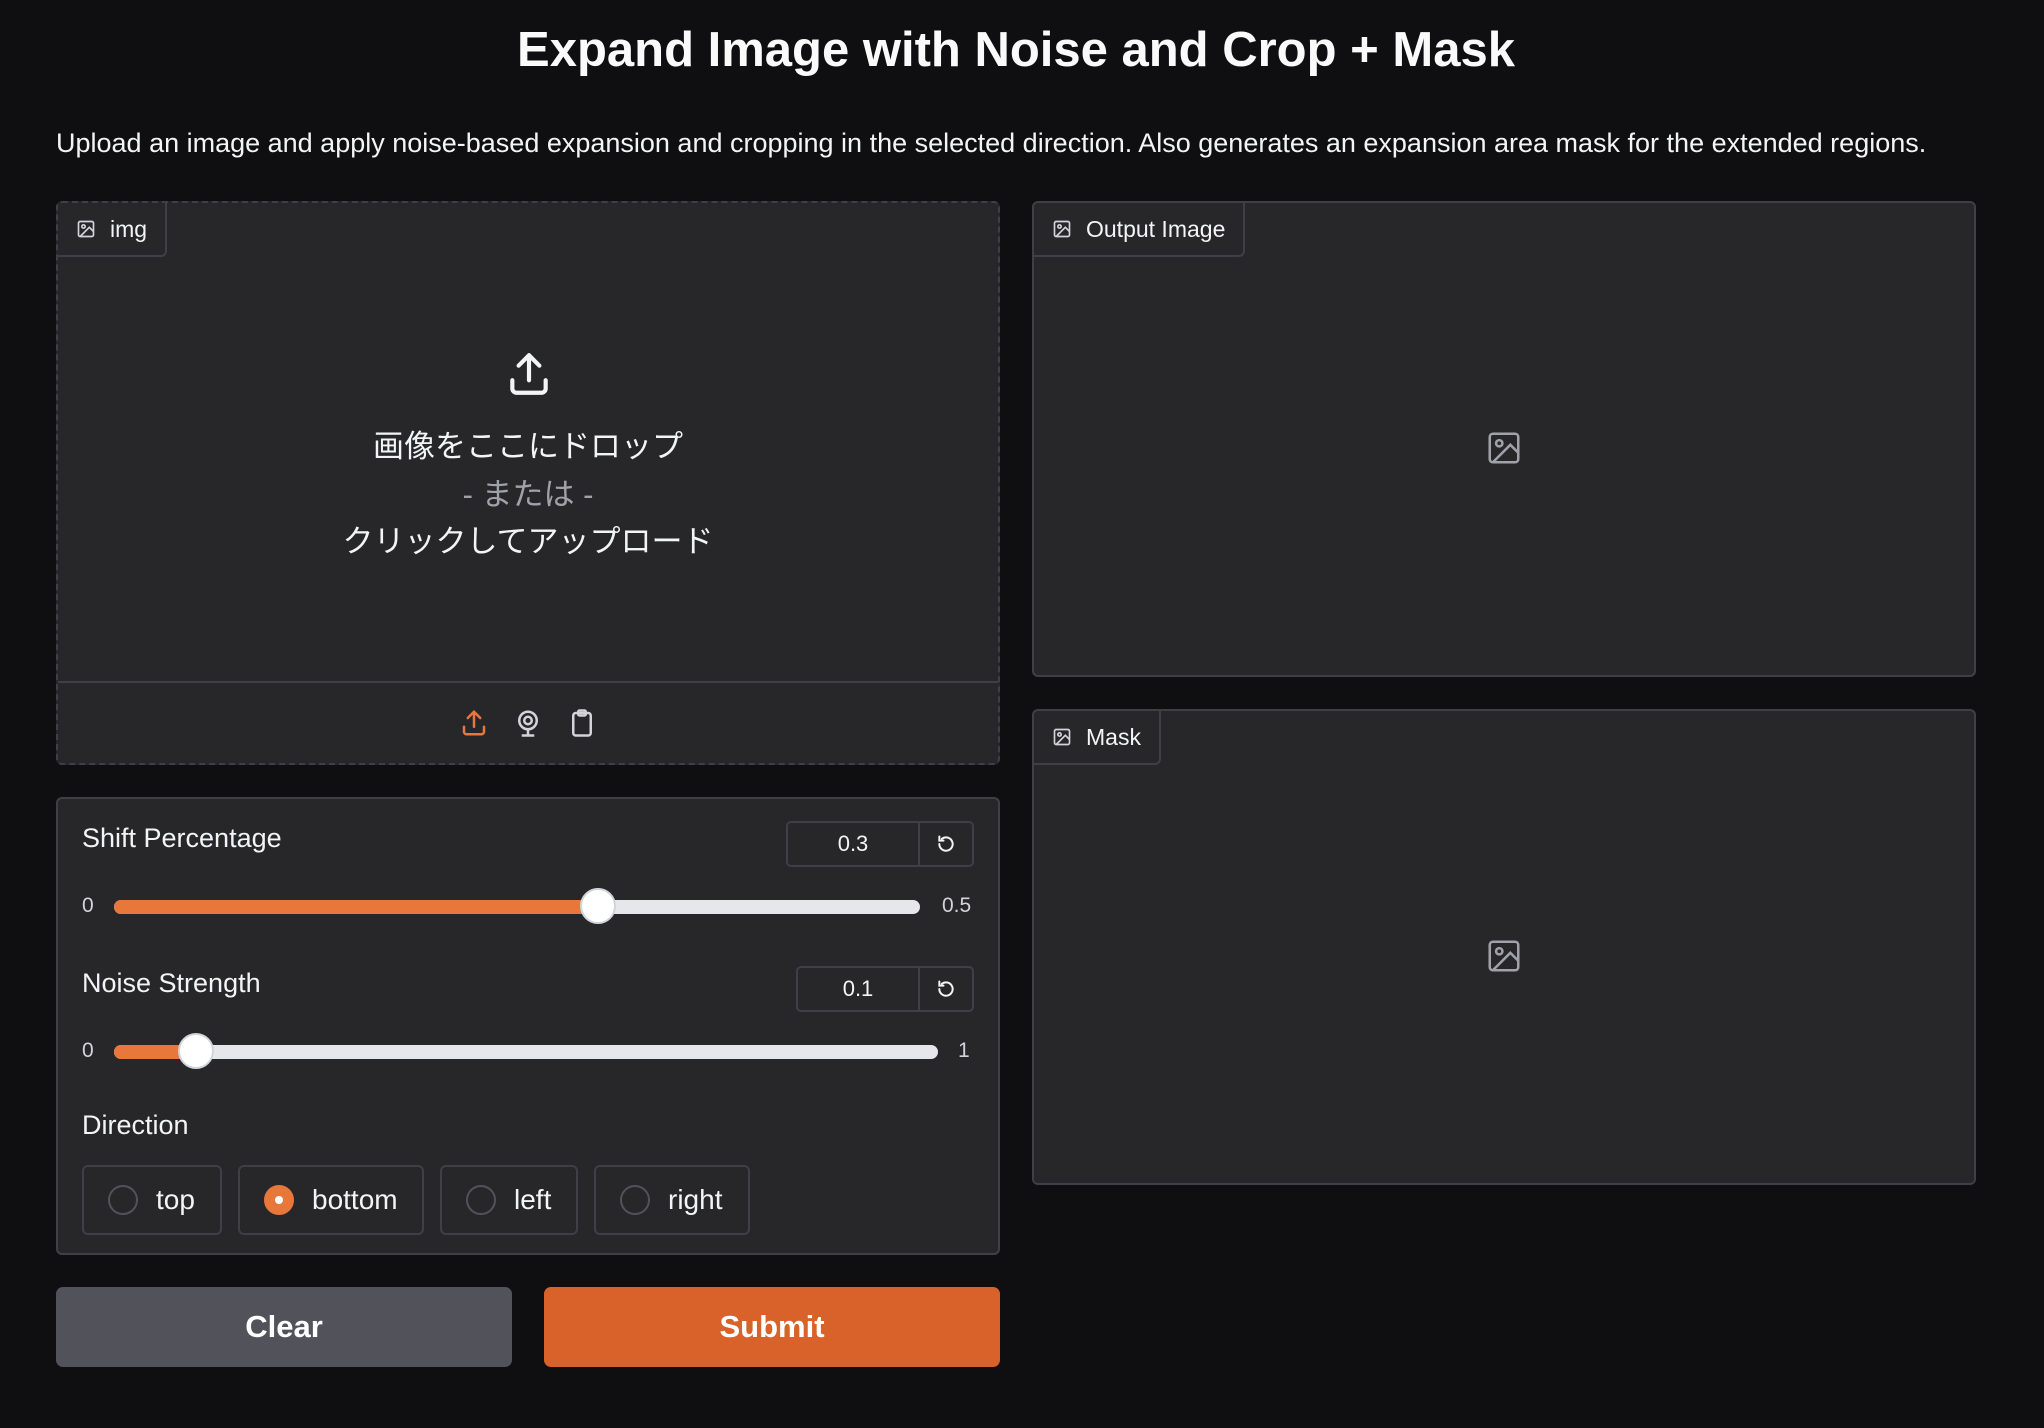 The width and height of the screenshot is (2044, 1428). I want to click on output-image-tag: Output Image, so click(1140, 230).